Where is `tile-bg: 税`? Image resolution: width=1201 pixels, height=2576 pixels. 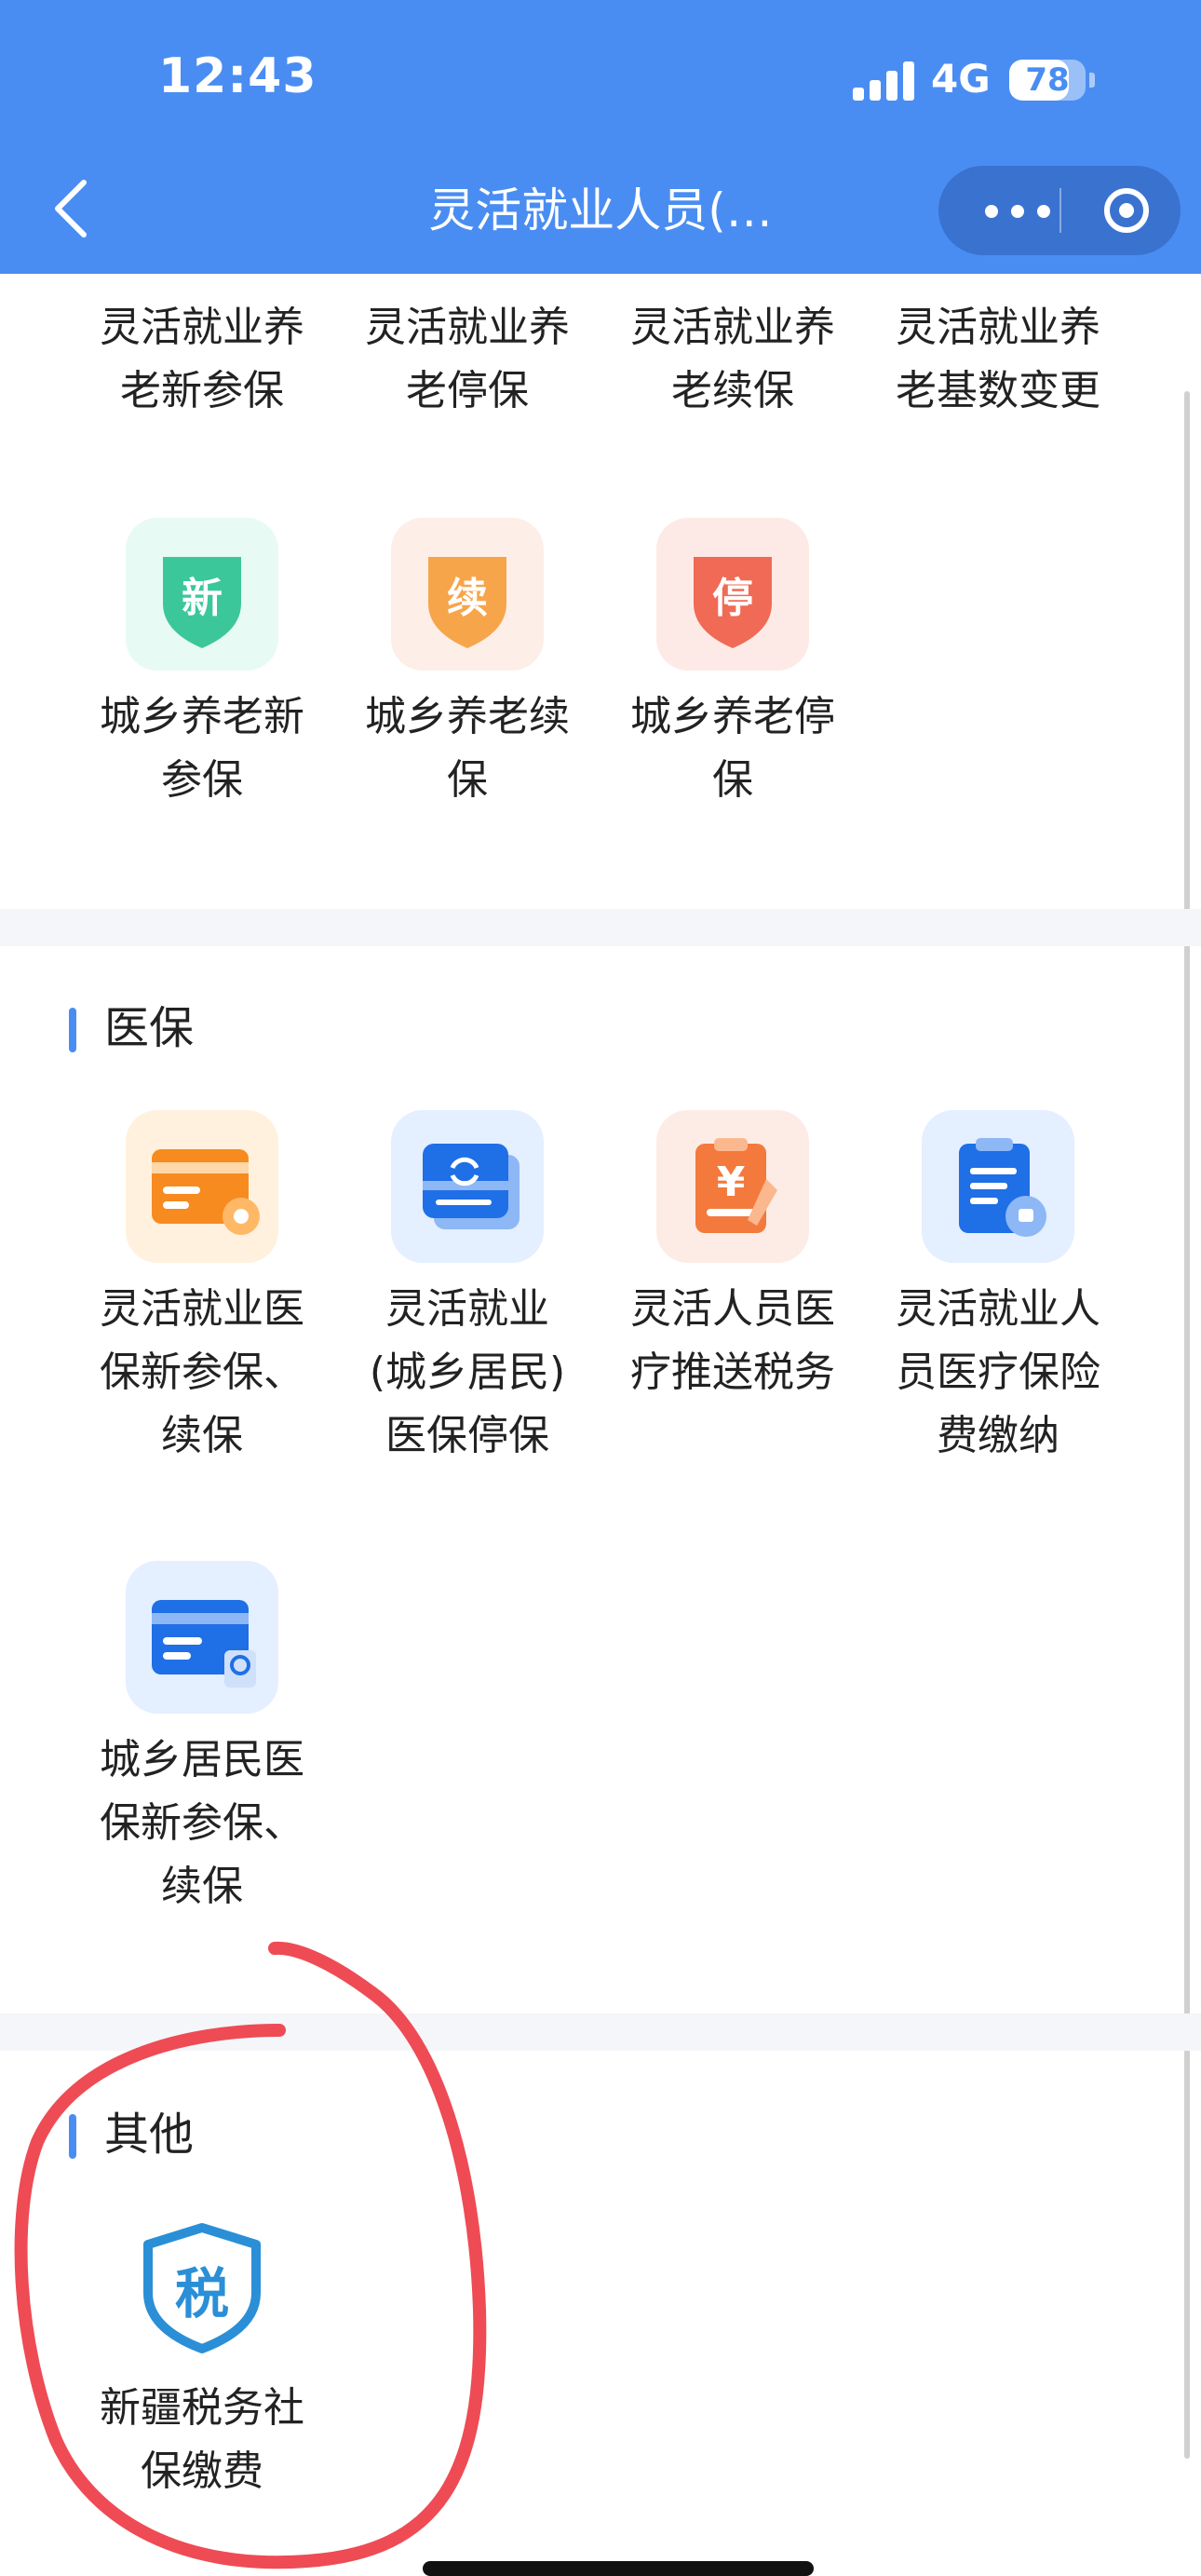 tile-bg: 税 is located at coordinates (202, 2285).